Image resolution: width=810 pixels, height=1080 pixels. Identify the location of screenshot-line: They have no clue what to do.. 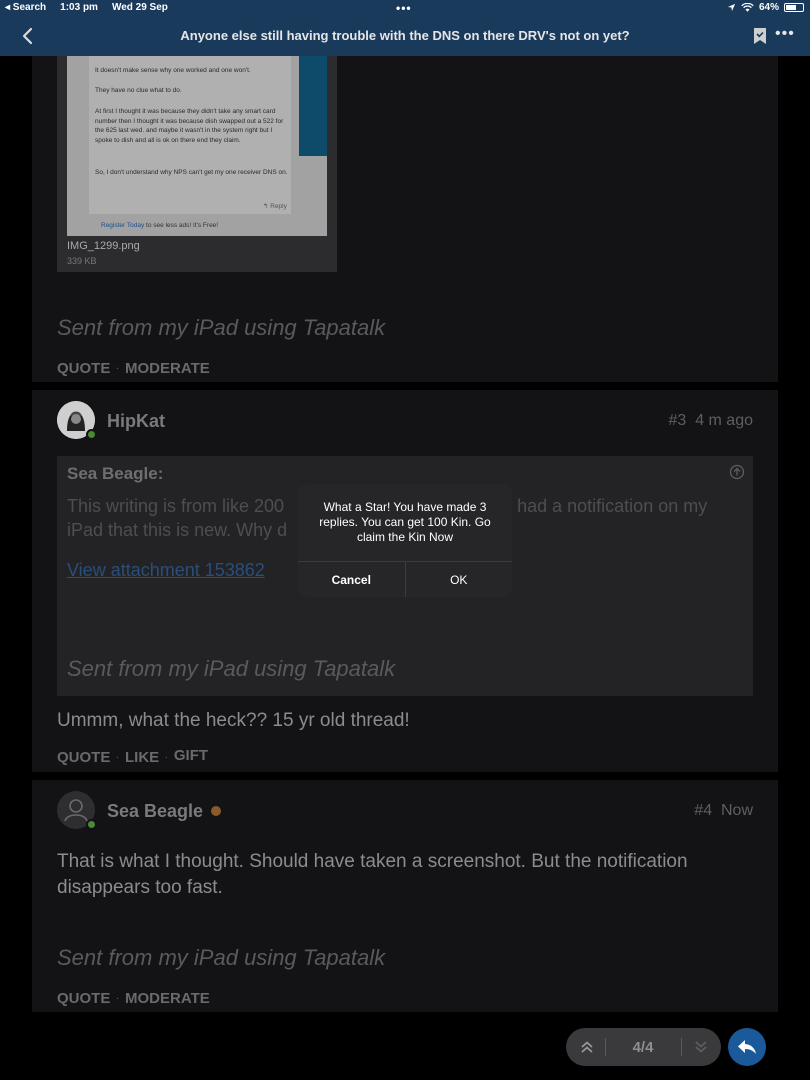
(138, 90).